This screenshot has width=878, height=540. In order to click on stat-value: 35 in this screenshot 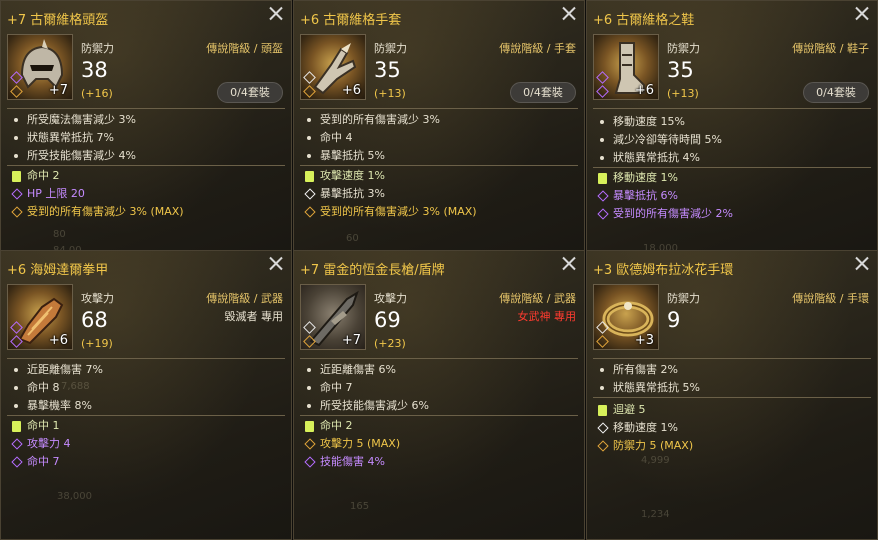, I will do `click(387, 70)`.